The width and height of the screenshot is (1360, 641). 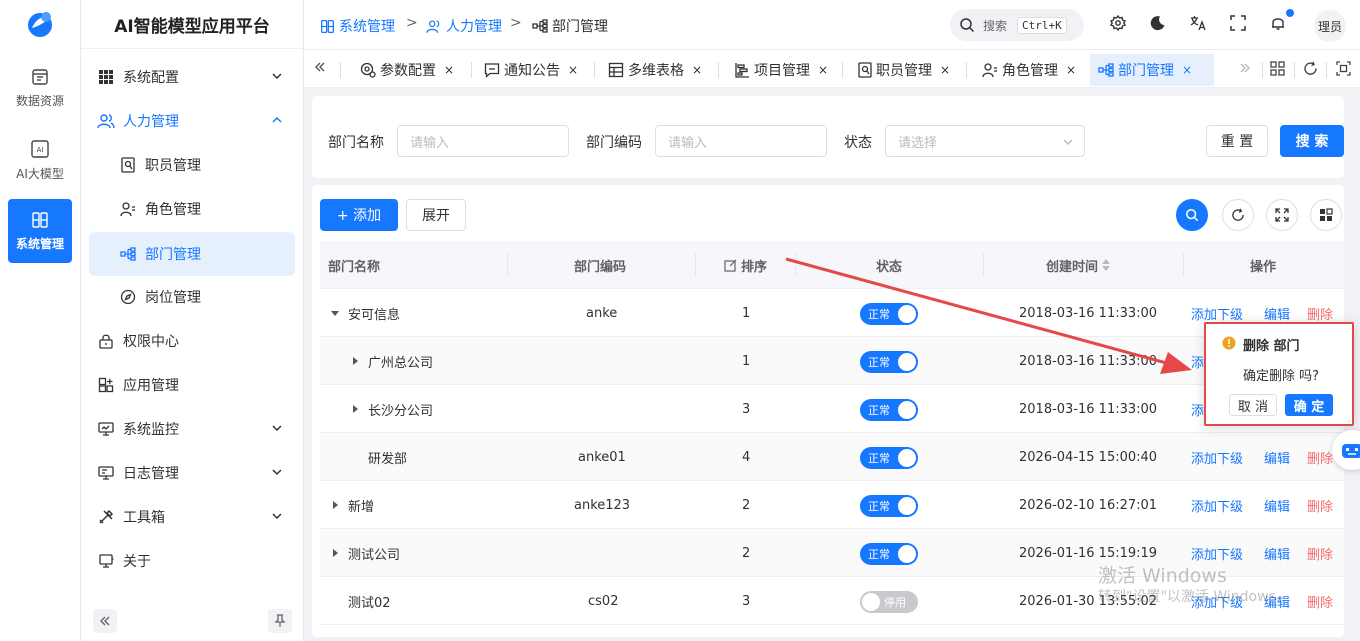 I want to click on maximize-tab-icon, so click(x=1343, y=68).